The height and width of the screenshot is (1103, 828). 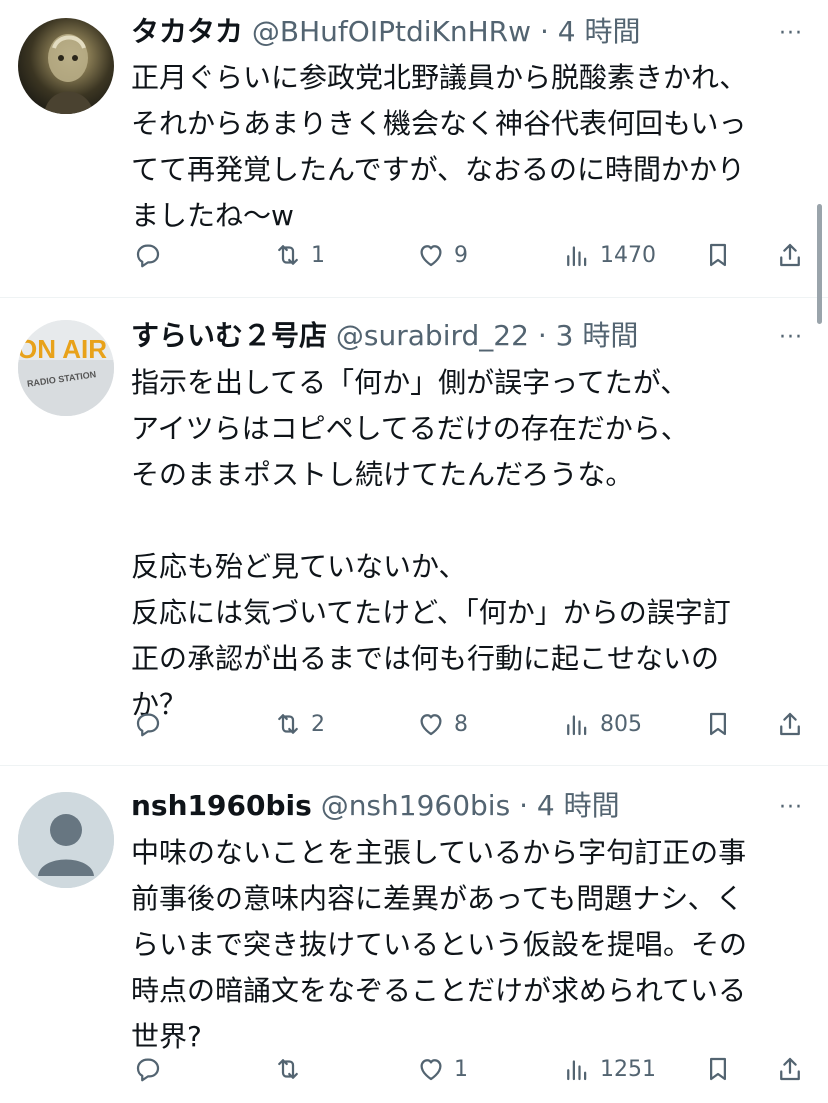 I want to click on like-button: 9, so click(x=442, y=255).